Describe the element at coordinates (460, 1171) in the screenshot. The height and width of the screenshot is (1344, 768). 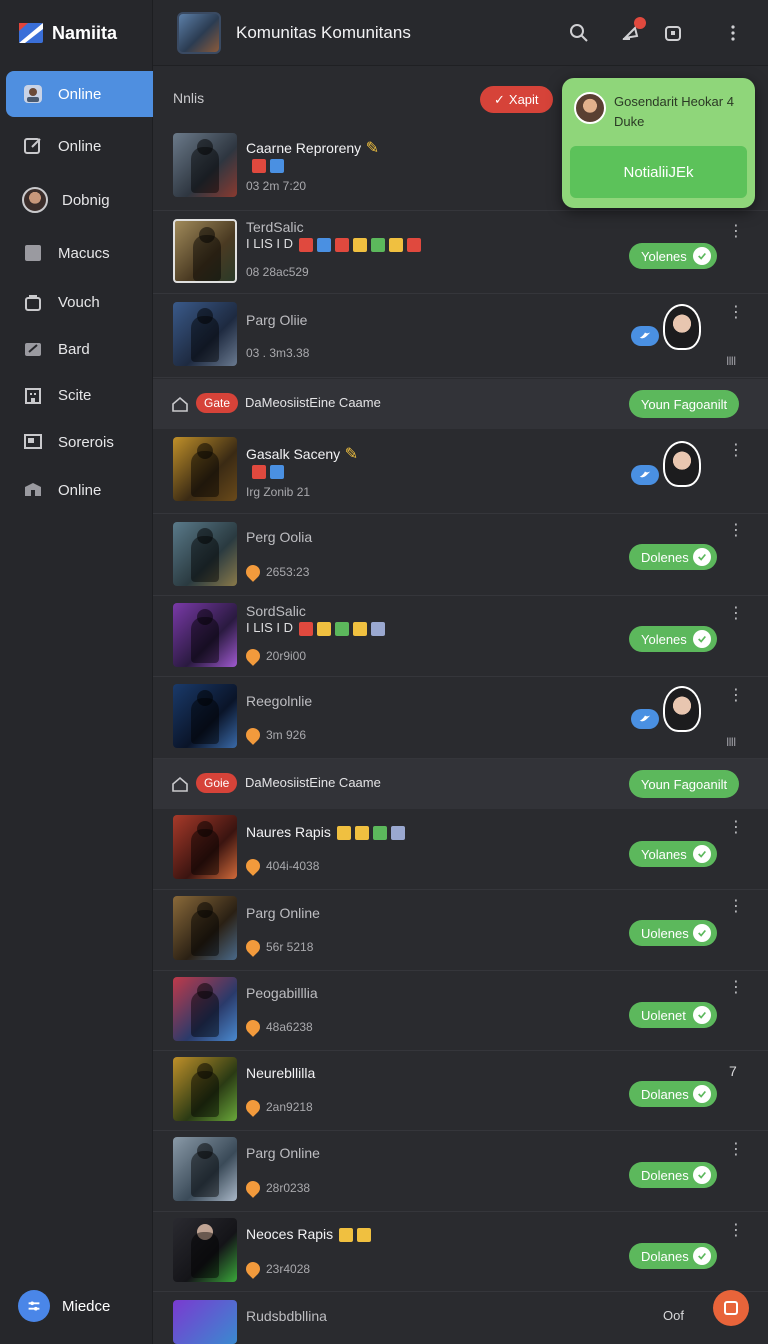
I see `list-item: Parg Online 28r0238 ⋮ Dolenes` at that location.